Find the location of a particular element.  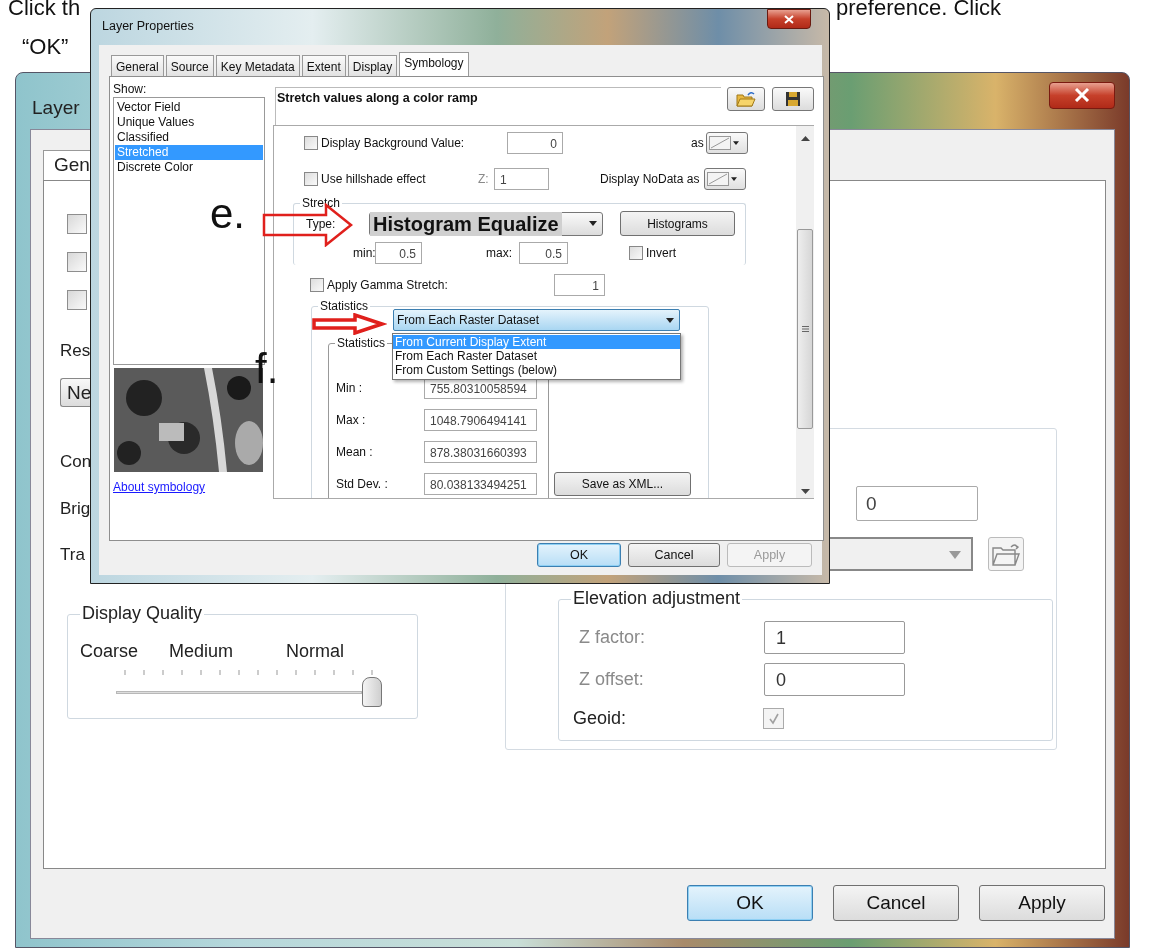

input-field: 1048.7906494141 is located at coordinates (480, 420).